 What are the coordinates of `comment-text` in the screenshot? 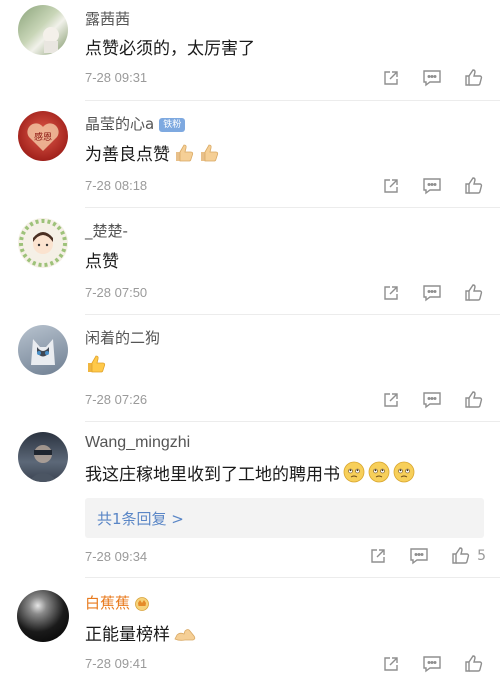 It's located at (96, 366).